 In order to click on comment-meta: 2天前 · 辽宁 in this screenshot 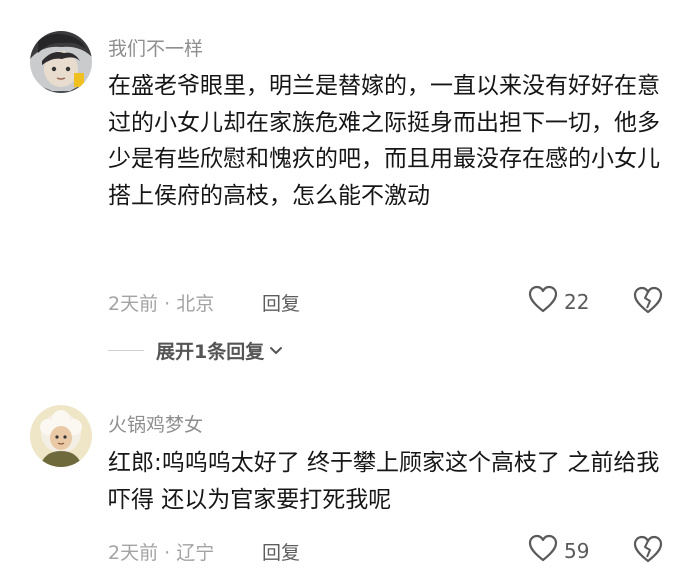, I will do `click(161, 553)`.